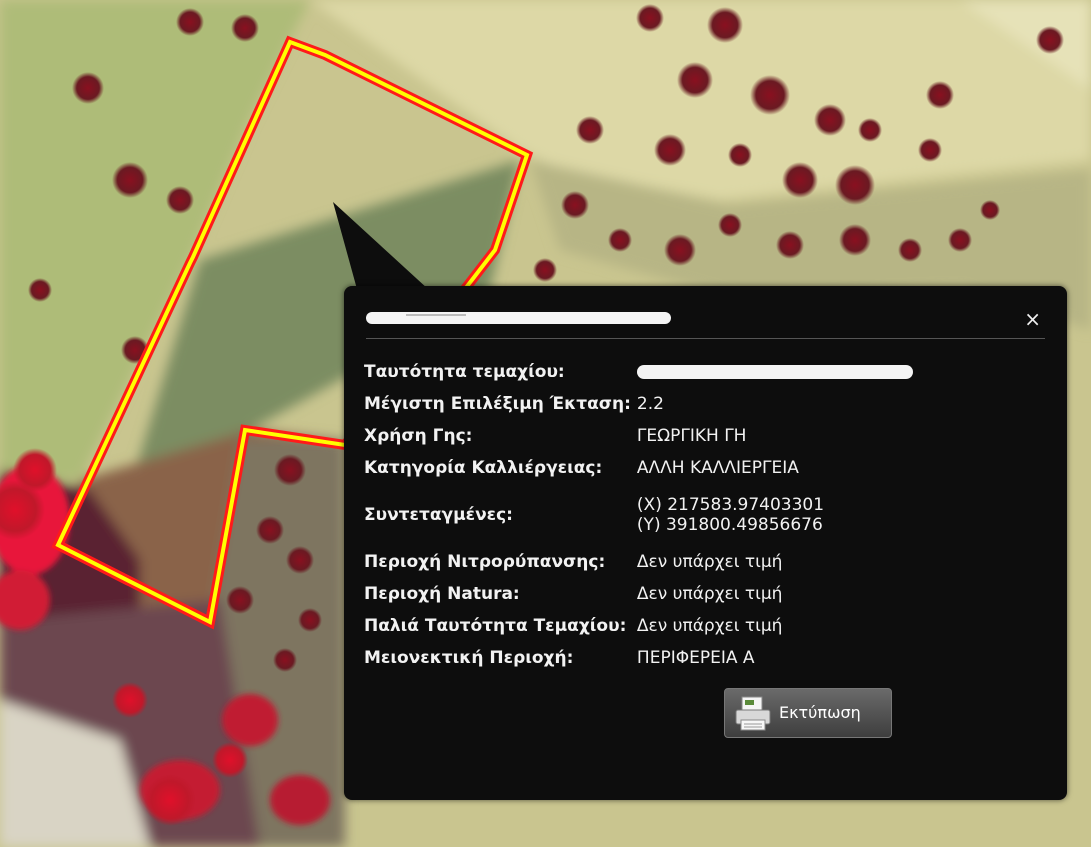 This screenshot has height=847, width=1091. I want to click on redacted-title, so click(518, 318).